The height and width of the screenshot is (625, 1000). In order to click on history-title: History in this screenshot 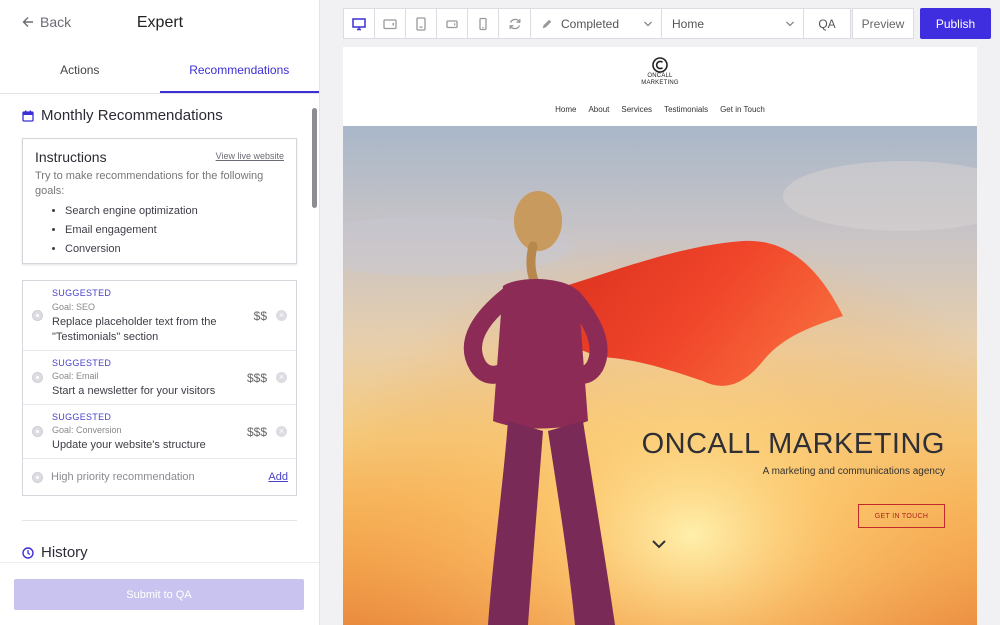, I will do `click(64, 552)`.